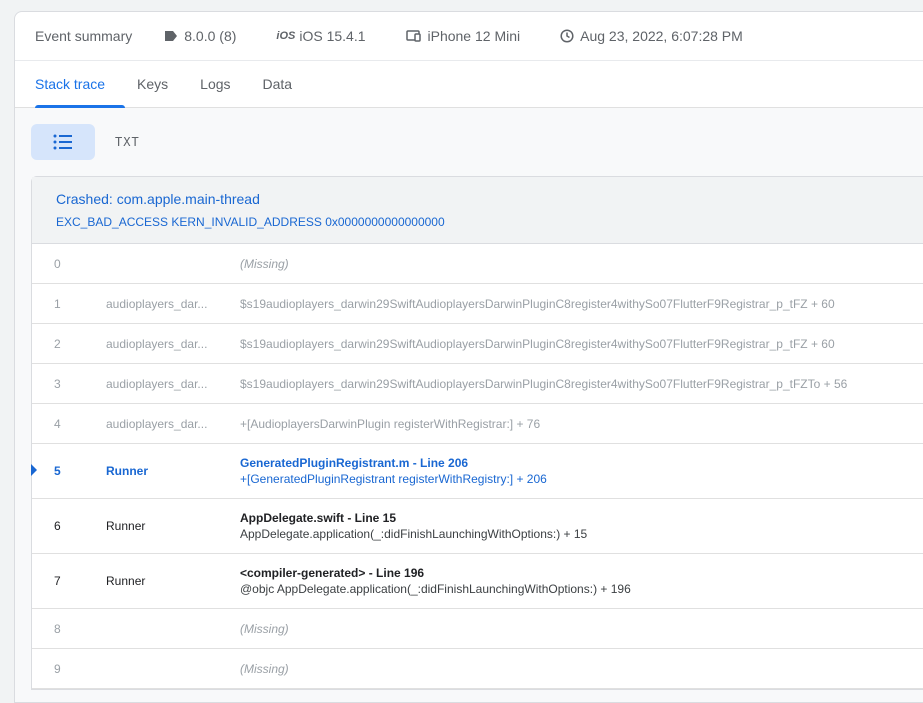 The height and width of the screenshot is (703, 923). I want to click on frame-row: 8 (Missing), so click(477, 629).